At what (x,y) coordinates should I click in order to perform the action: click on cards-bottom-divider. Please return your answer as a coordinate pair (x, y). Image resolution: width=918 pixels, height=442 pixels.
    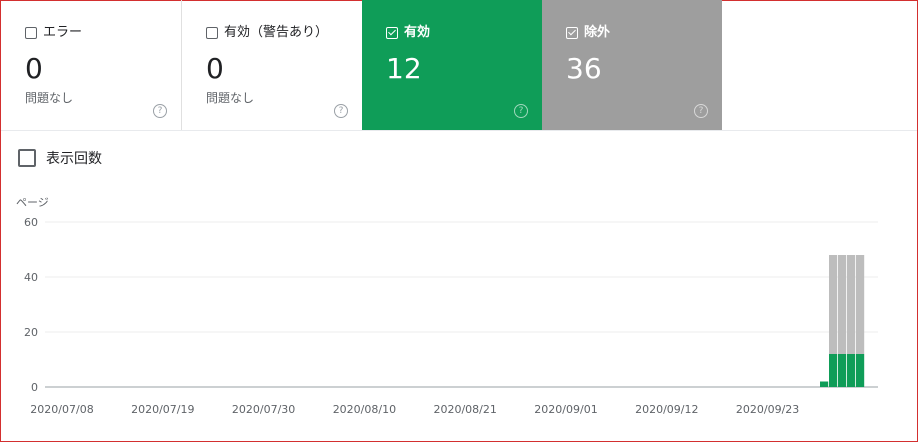
    Looking at the image, I should click on (459, 130).